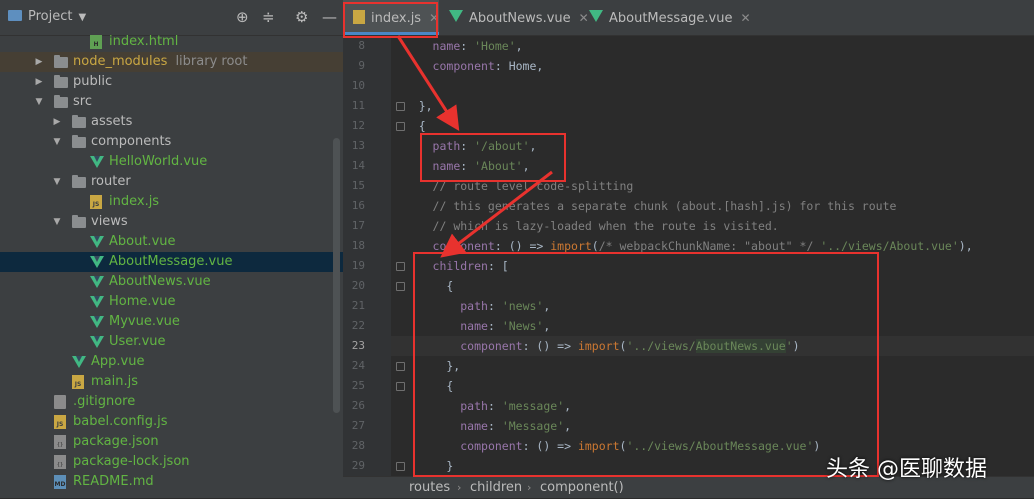  I want to click on annotation-arrows, so click(474, 146).